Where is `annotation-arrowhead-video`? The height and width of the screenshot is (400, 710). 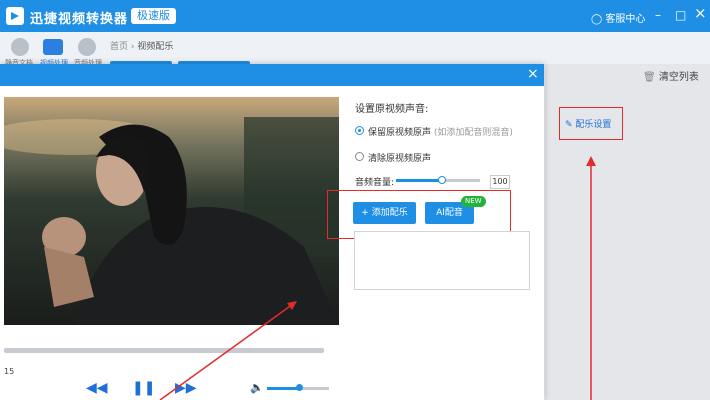
annotation-arrowhead-video is located at coordinates (292, 305).